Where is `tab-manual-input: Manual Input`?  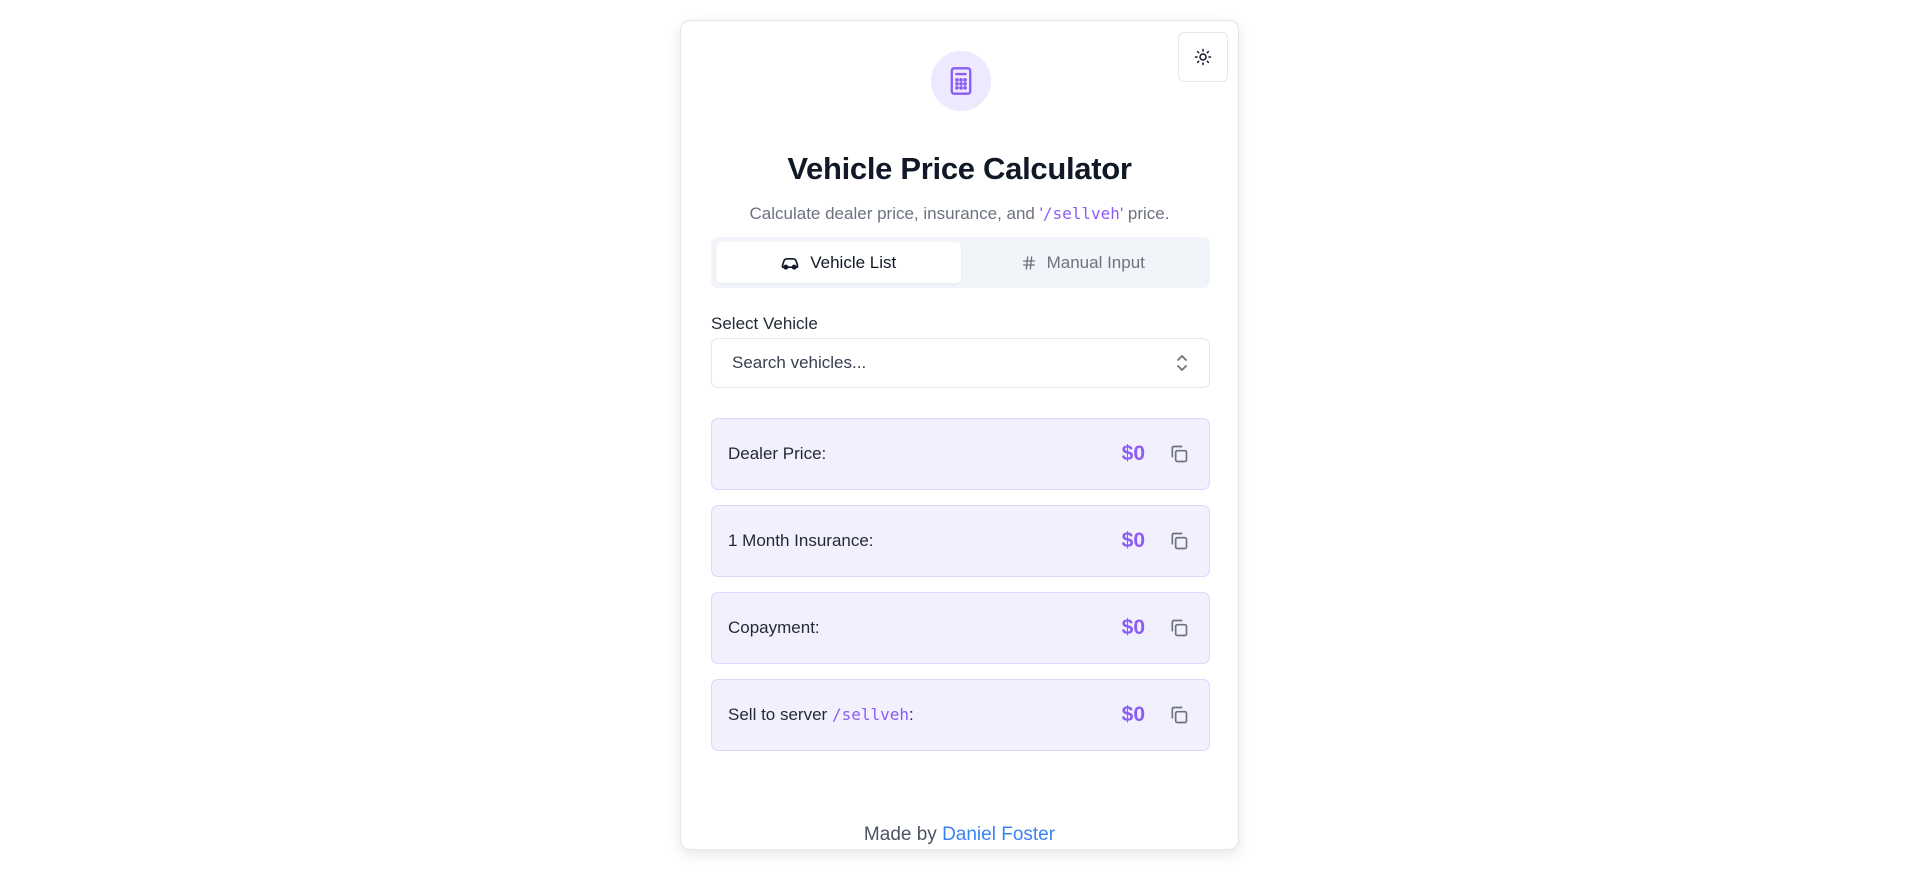
tab-manual-input: Manual Input is located at coordinates (1083, 262).